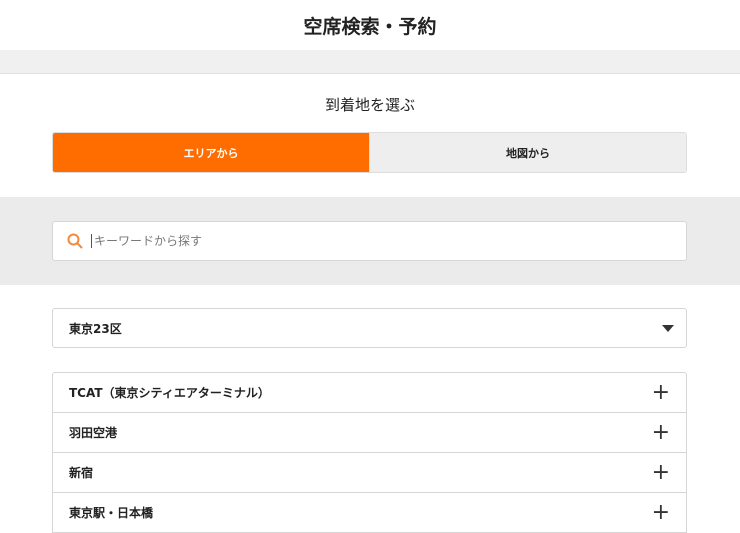  What do you see at coordinates (369, 393) in the screenshot?
I see `list-item: TCAT（東京シティエアターミナル） +` at bounding box center [369, 393].